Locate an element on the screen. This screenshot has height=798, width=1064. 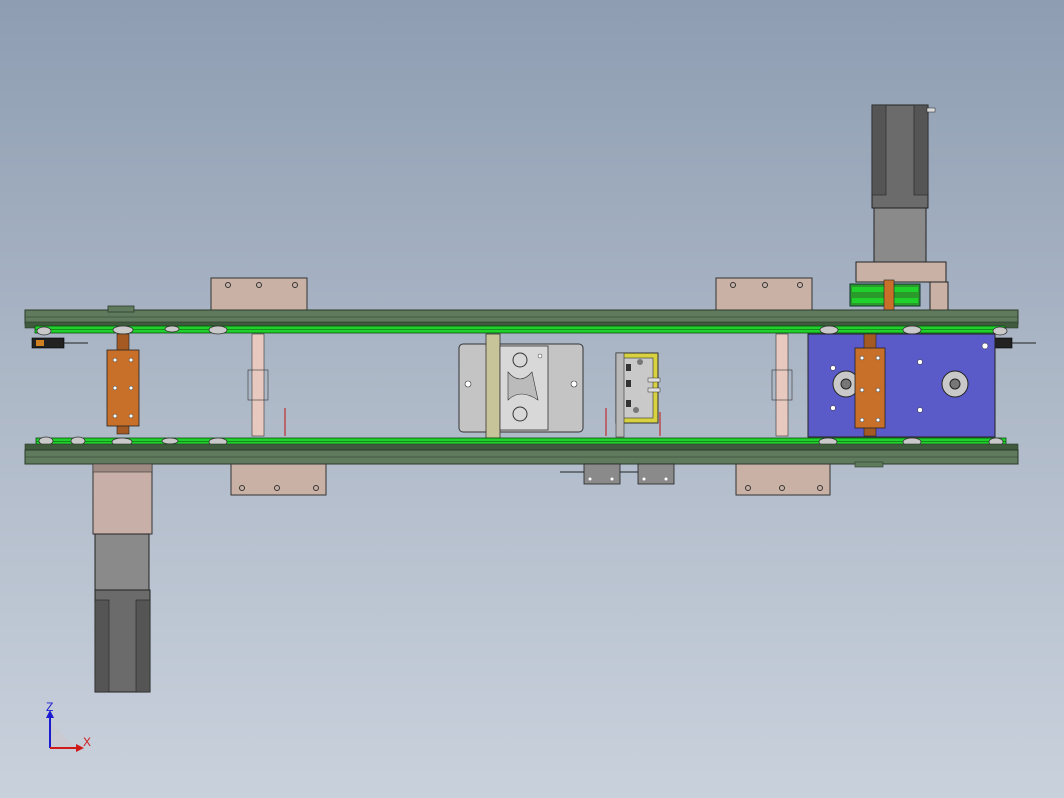
bottom-bracket-right is located at coordinates (783, 479).